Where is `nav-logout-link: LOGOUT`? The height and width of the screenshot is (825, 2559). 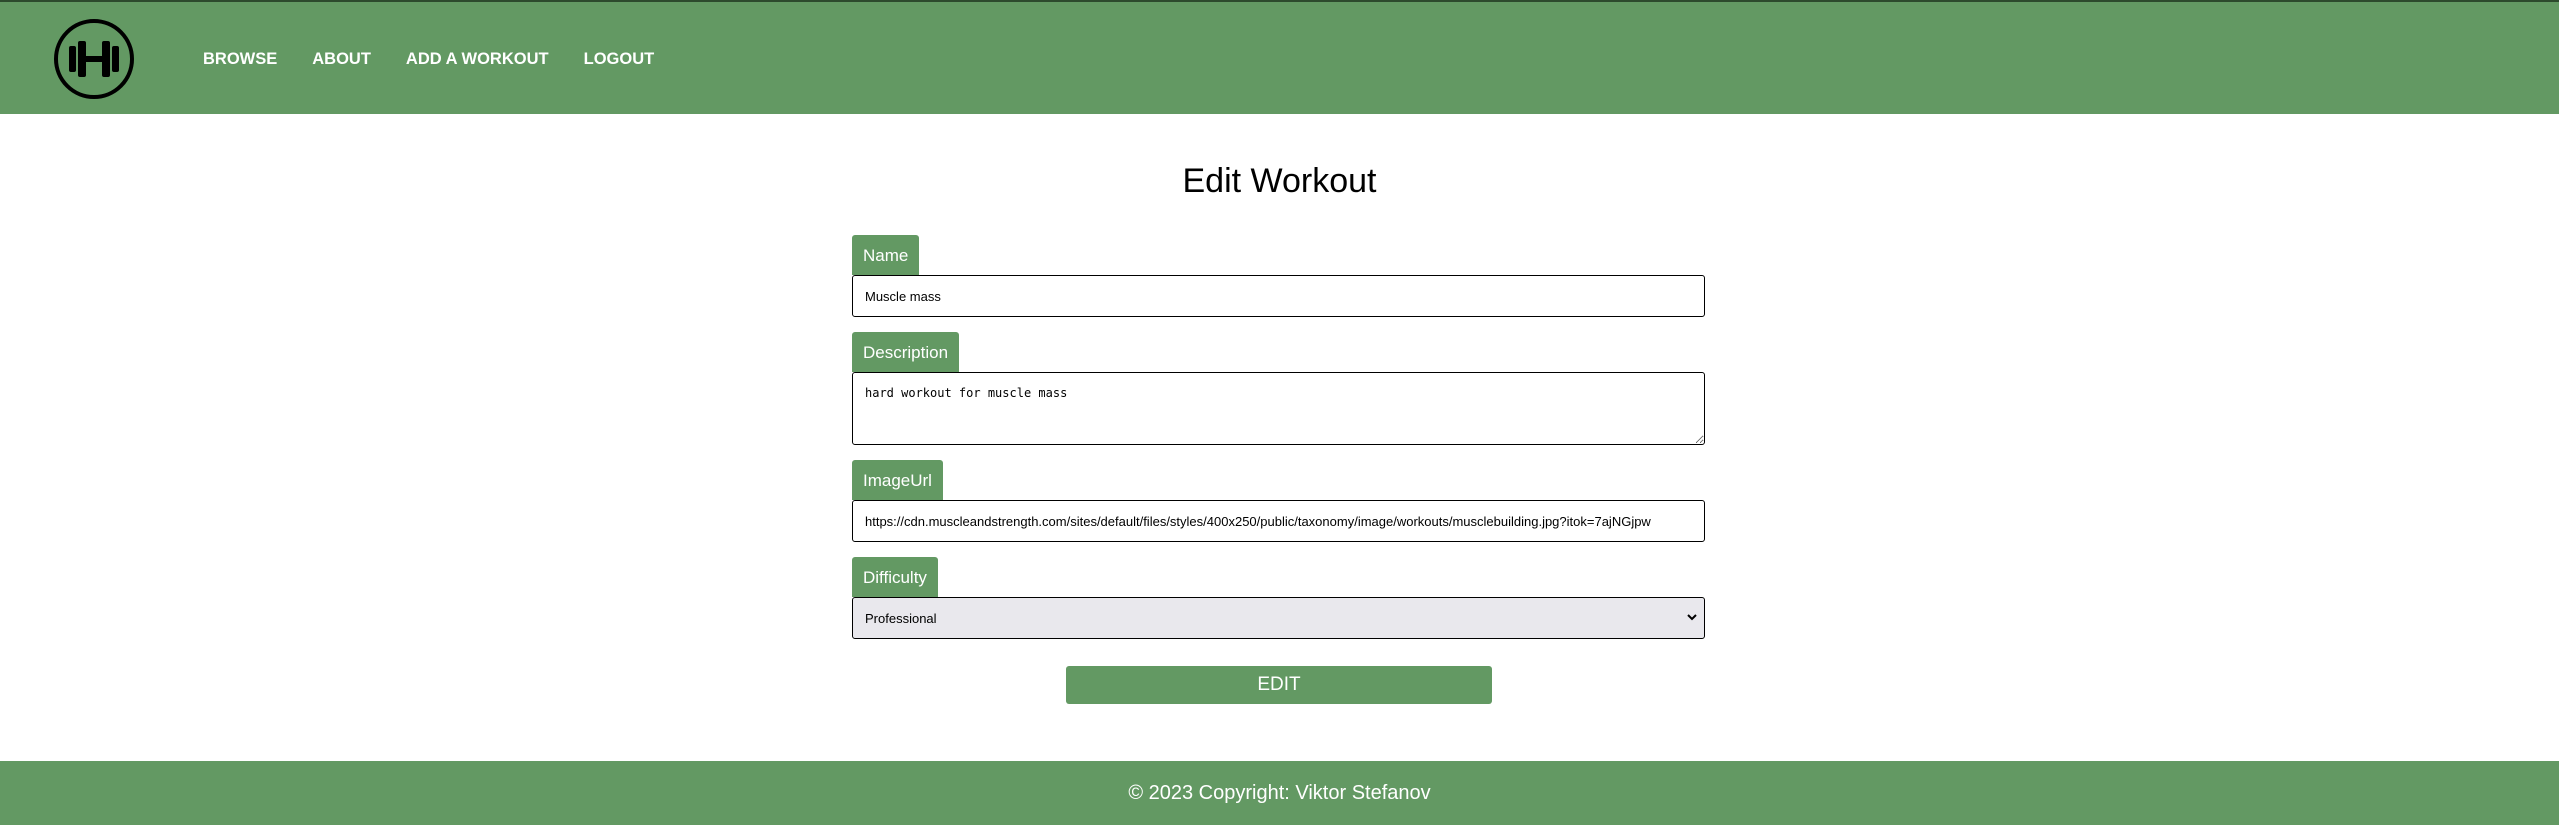
nav-logout-link: LOGOUT is located at coordinates (619, 59).